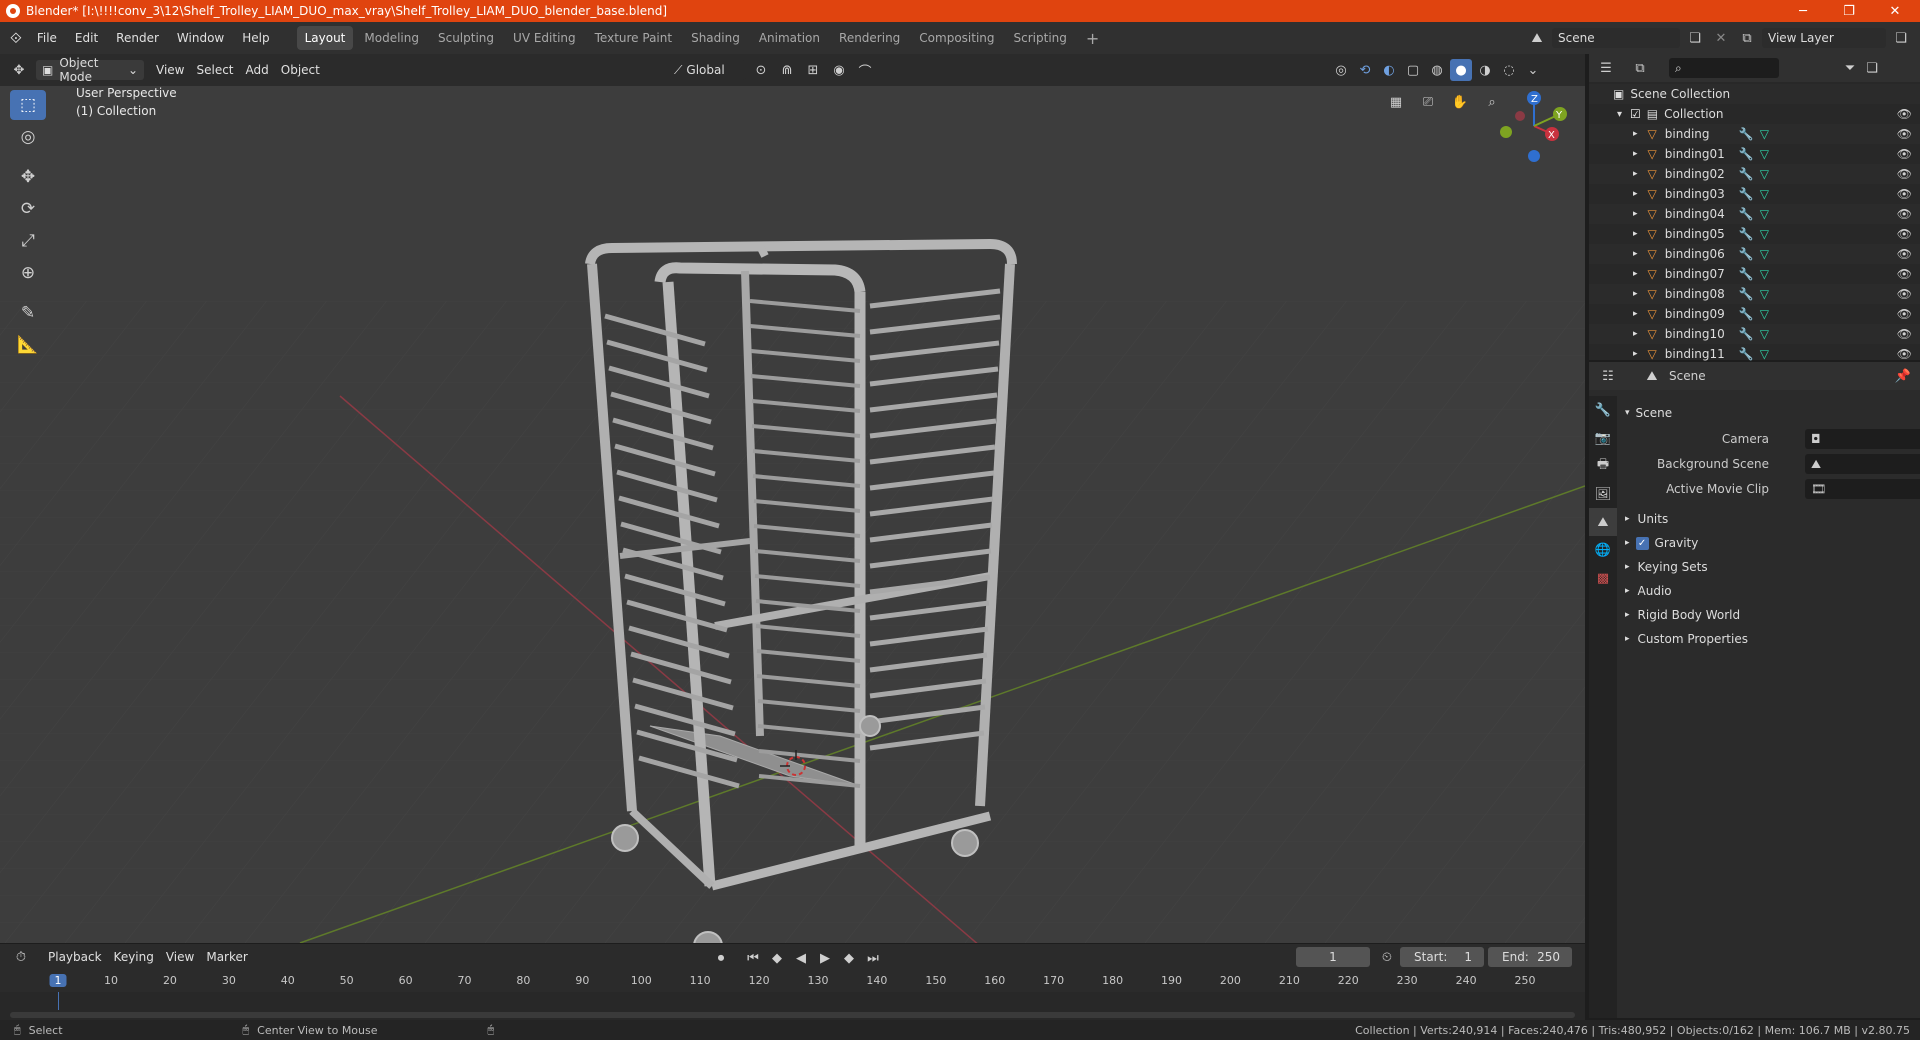 The image size is (1920, 1040). Describe the element at coordinates (214, 70) in the screenshot. I see `viewport-menu-select: Select` at that location.